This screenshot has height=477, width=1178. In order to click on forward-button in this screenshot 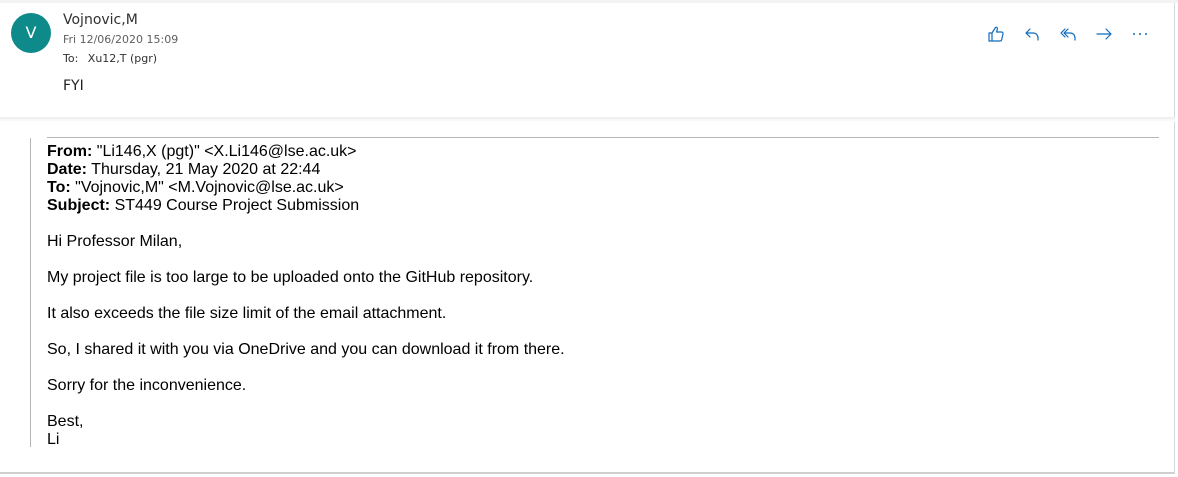, I will do `click(1104, 34)`.